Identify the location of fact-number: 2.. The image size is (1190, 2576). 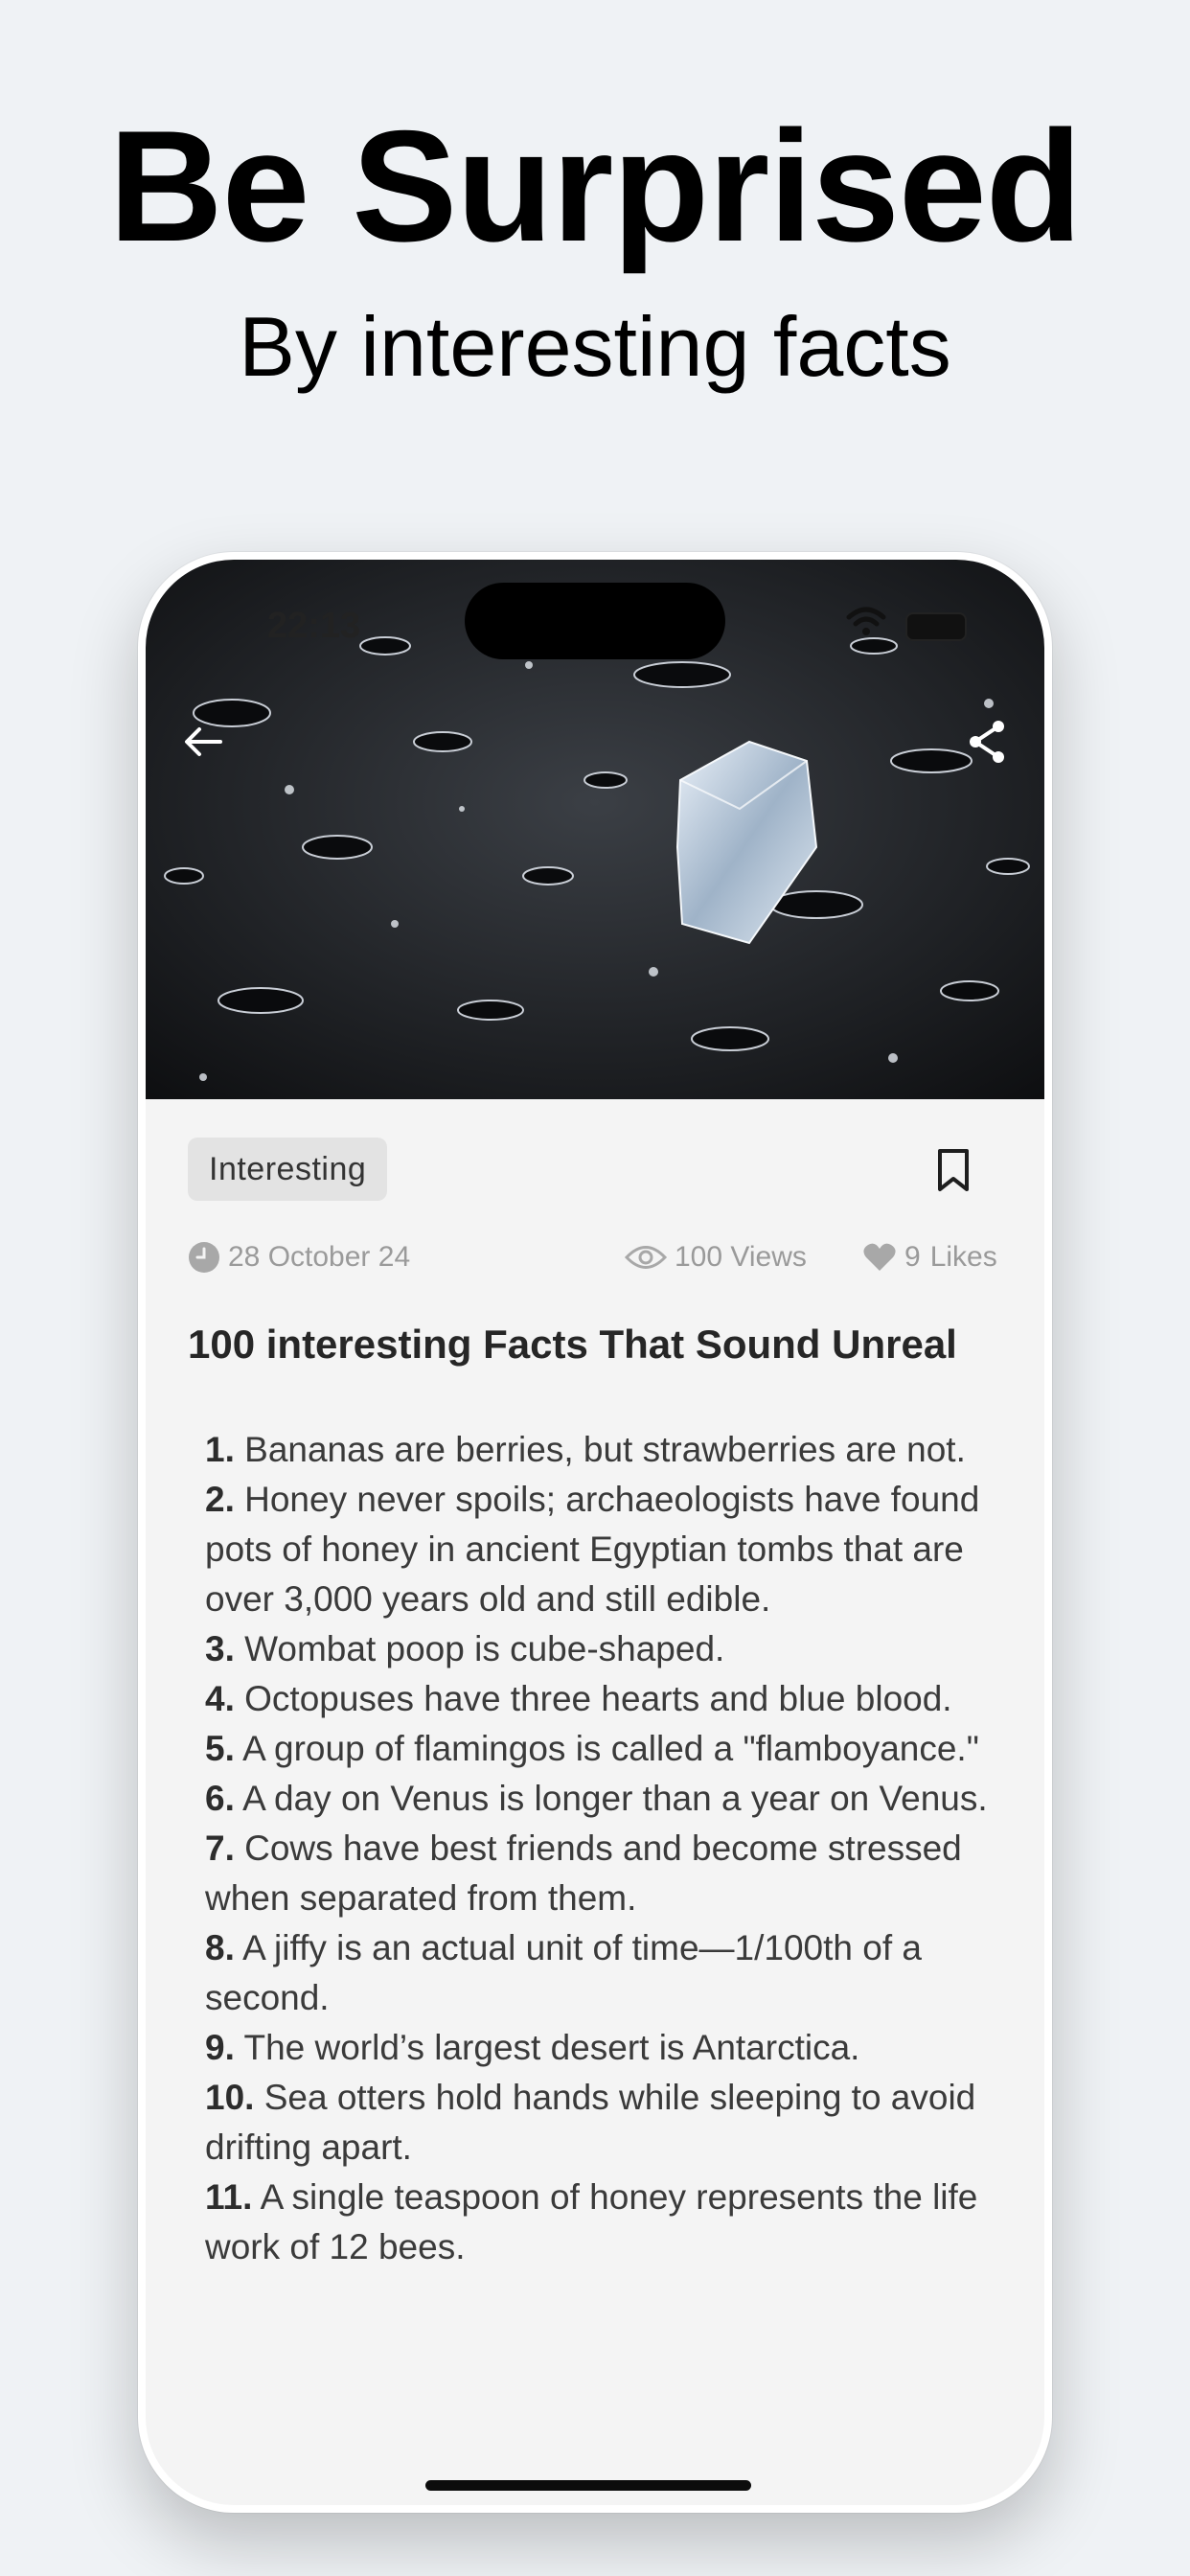
(220, 1499).